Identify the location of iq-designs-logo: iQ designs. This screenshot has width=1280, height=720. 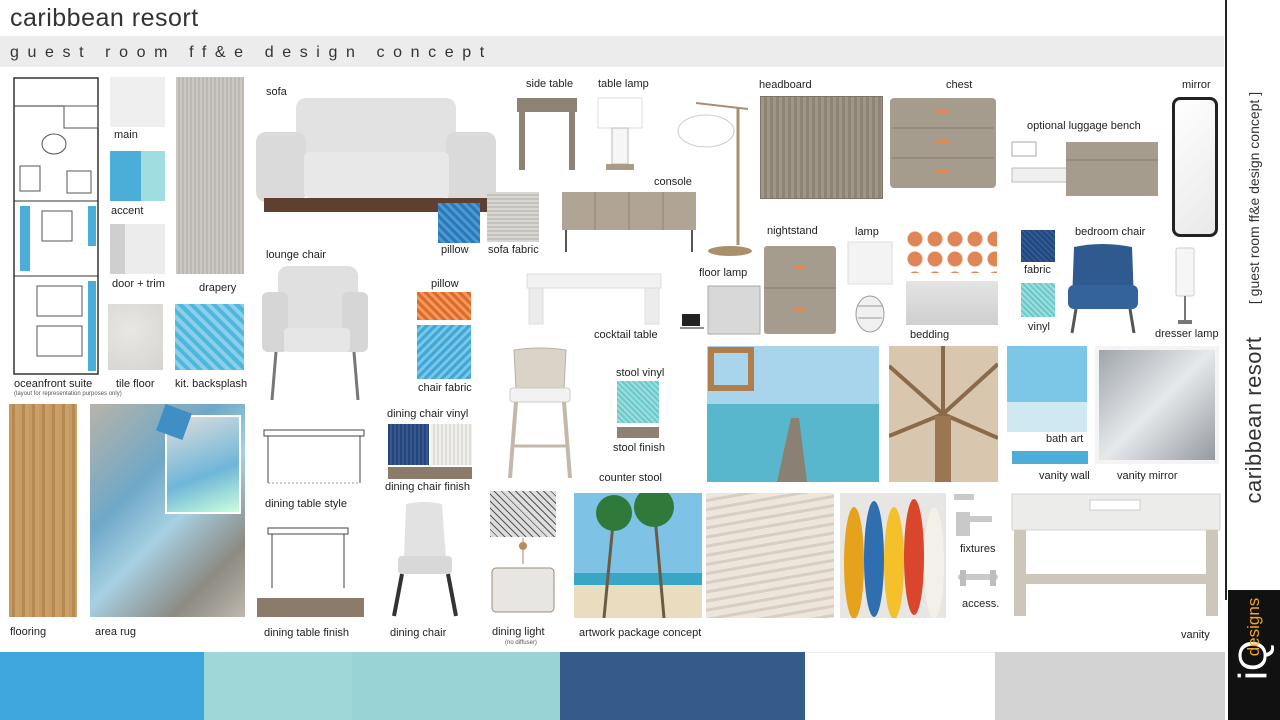
(1254, 655).